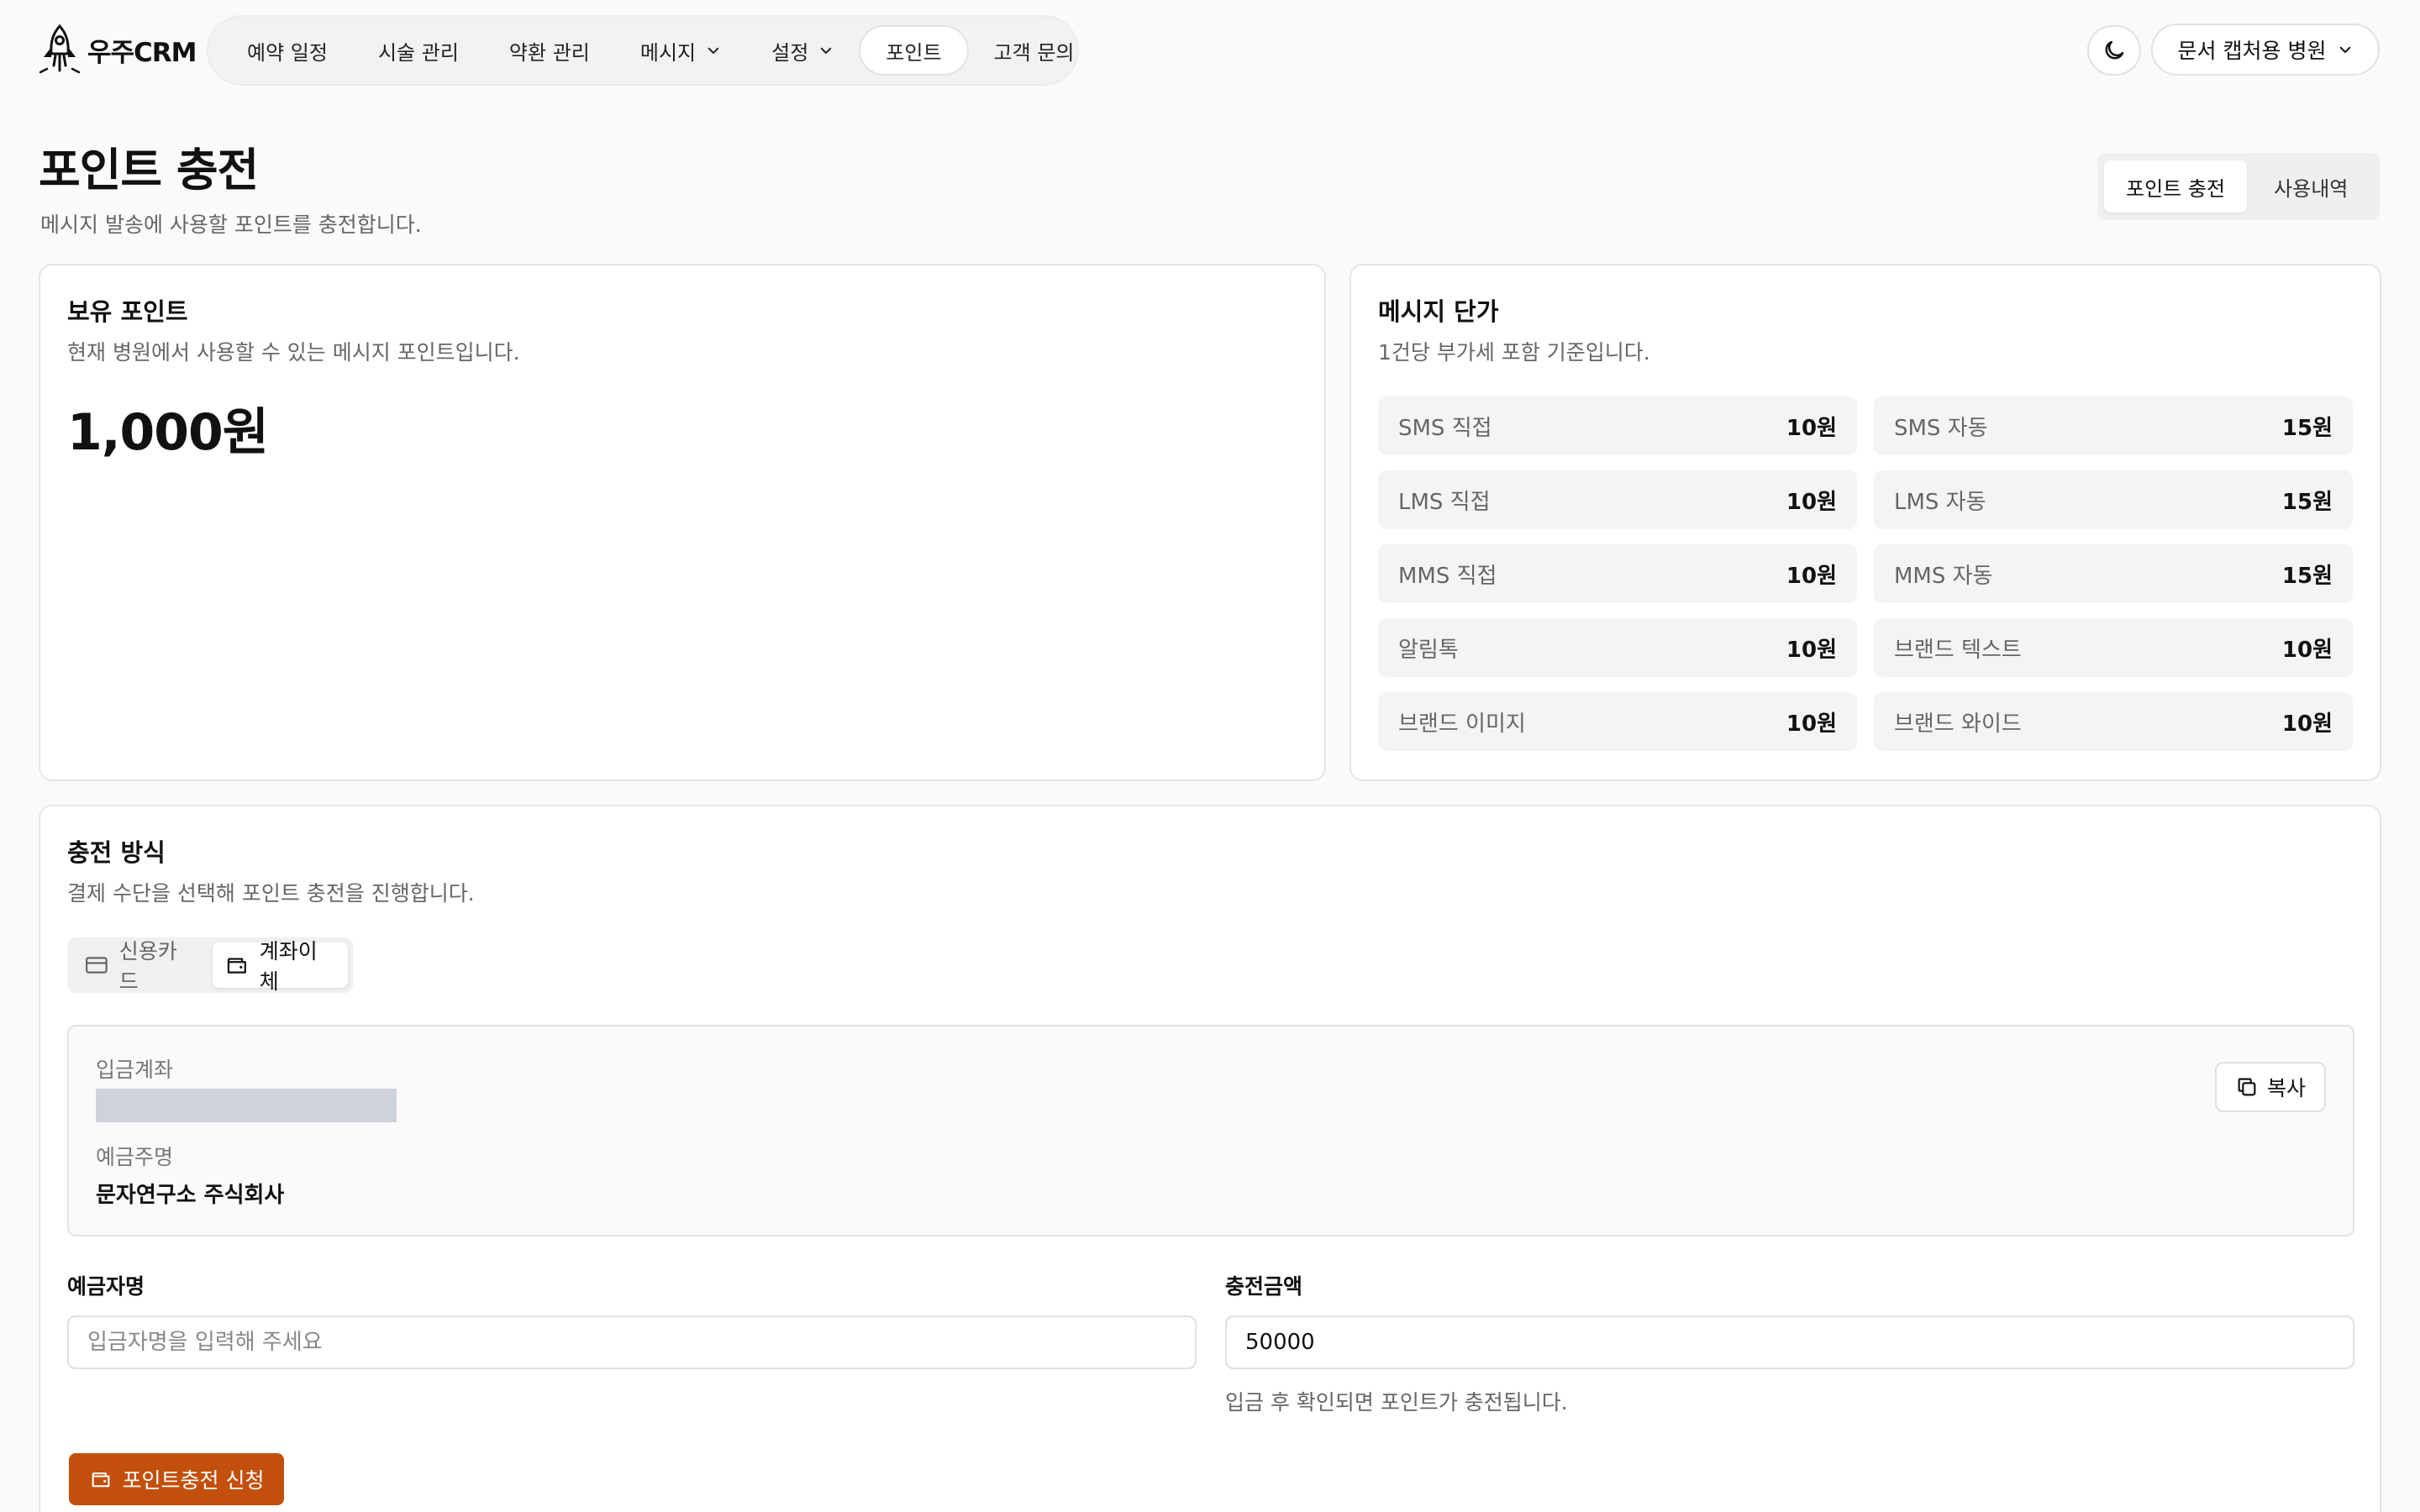  Describe the element at coordinates (2113, 647) in the screenshot. I see `price-item: 브랜드 텍스트 10원` at that location.